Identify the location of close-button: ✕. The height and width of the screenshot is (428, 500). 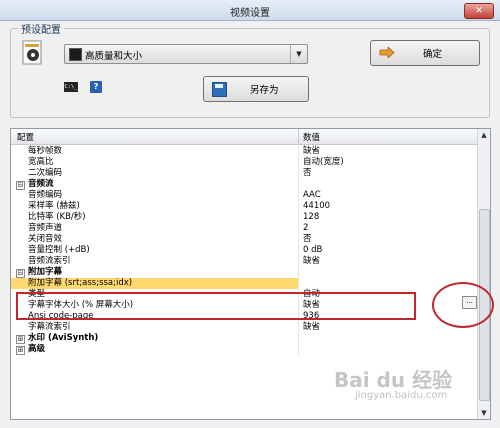
(479, 11).